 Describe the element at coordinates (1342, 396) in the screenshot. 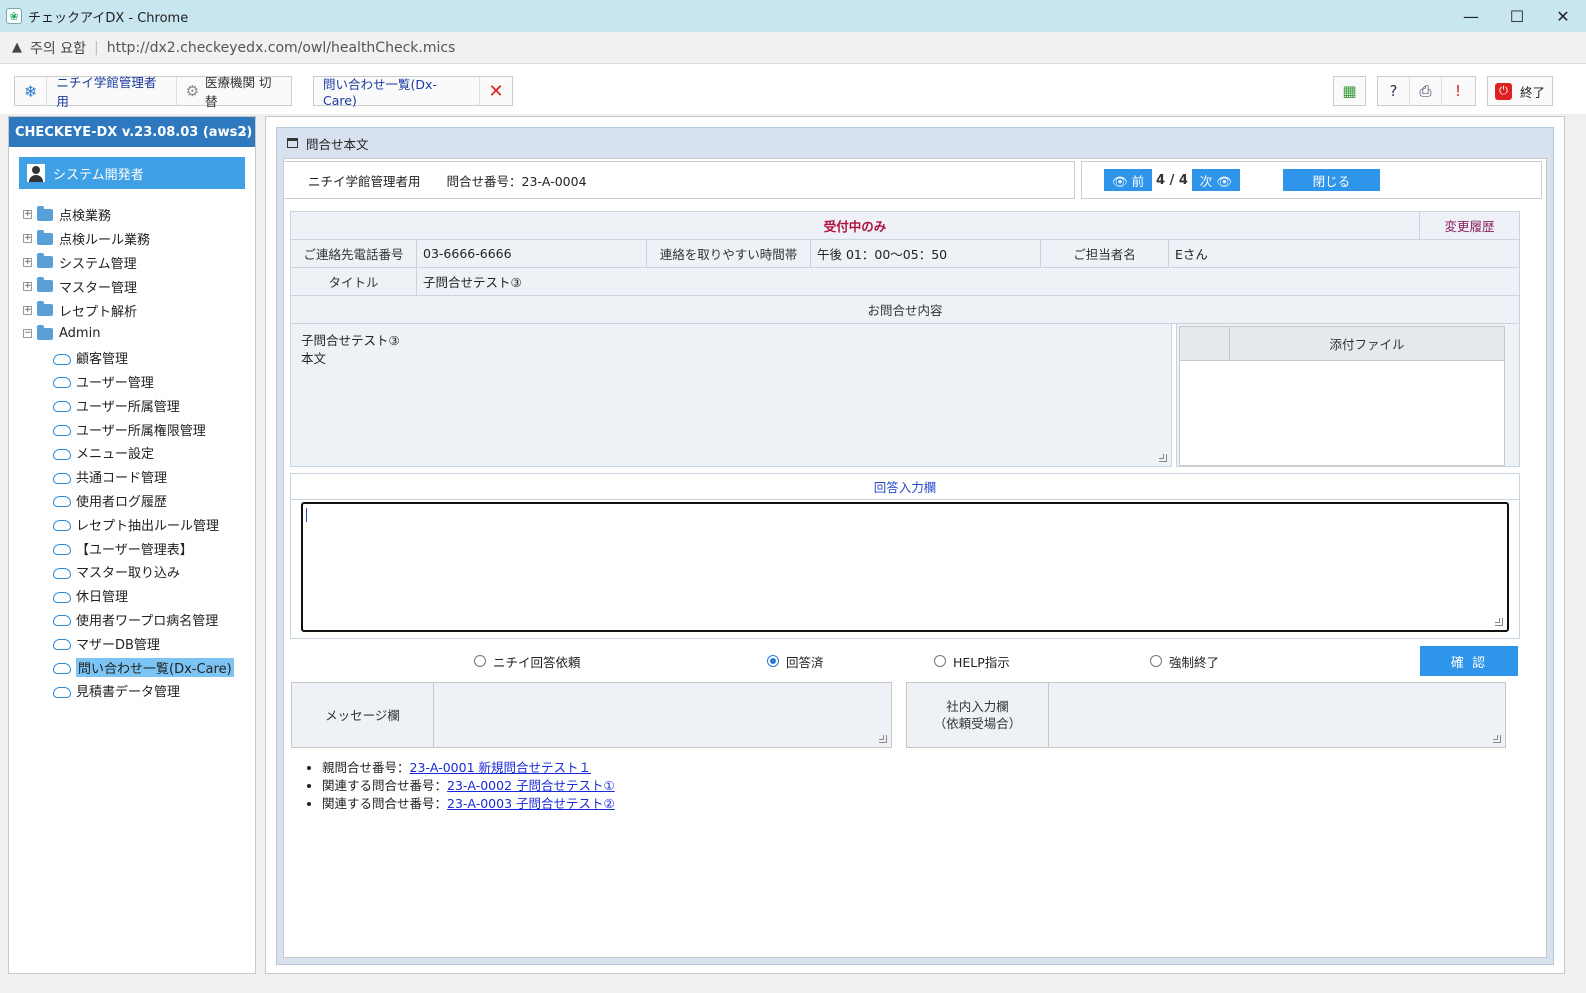

I see `attachment-table: 添付ファイル` at that location.